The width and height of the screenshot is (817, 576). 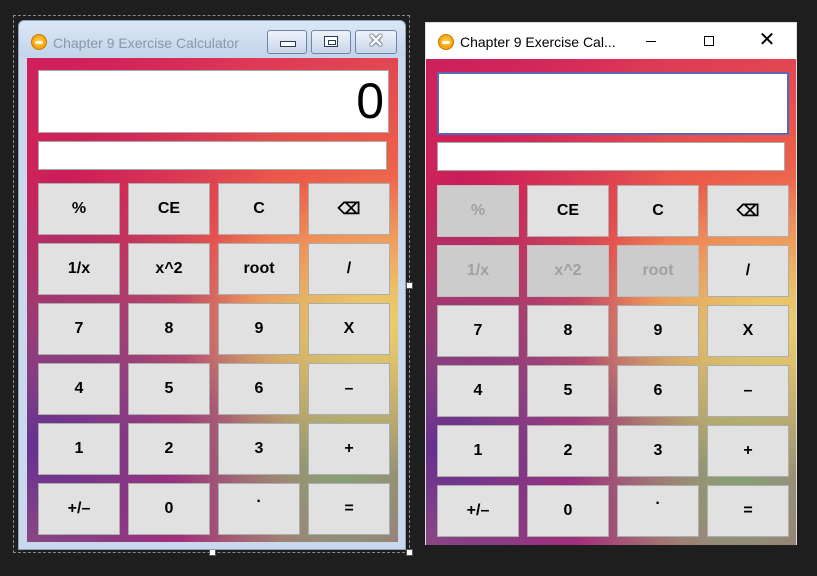 I want to click on digit-4-label: 4, so click(x=79, y=388).